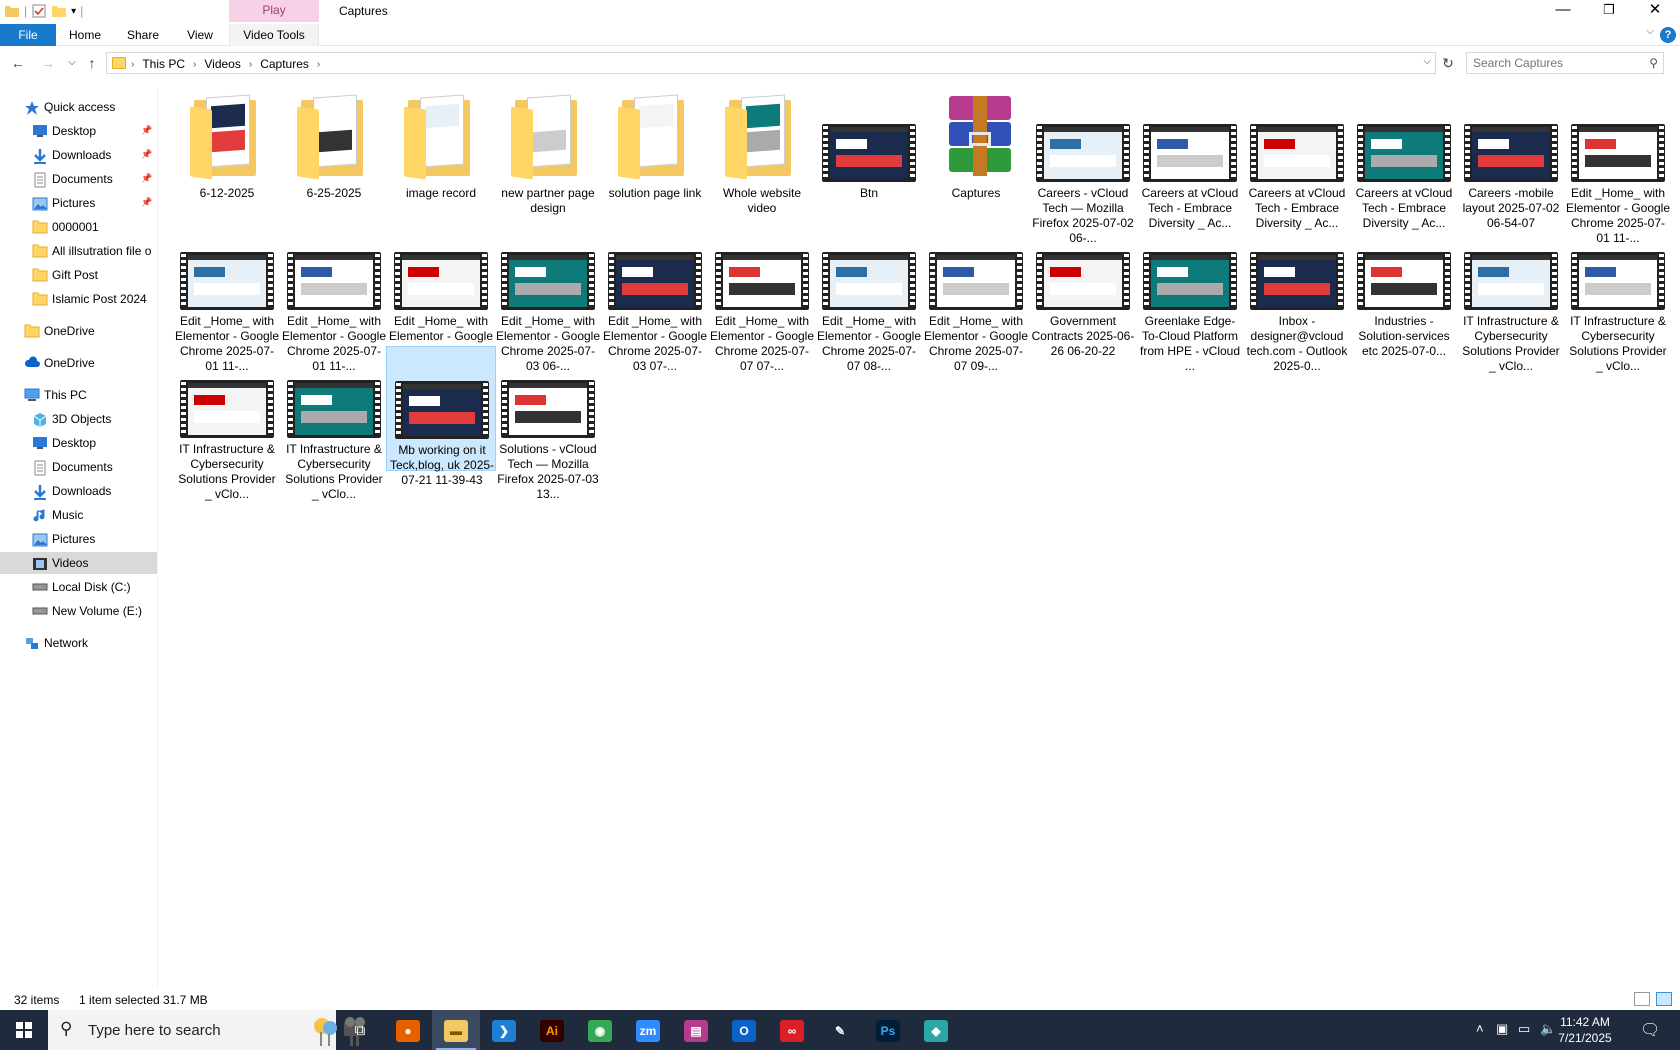 This screenshot has height=1050, width=1680. Describe the element at coordinates (936, 1030) in the screenshot. I see `taskbar-app: ◆` at that location.